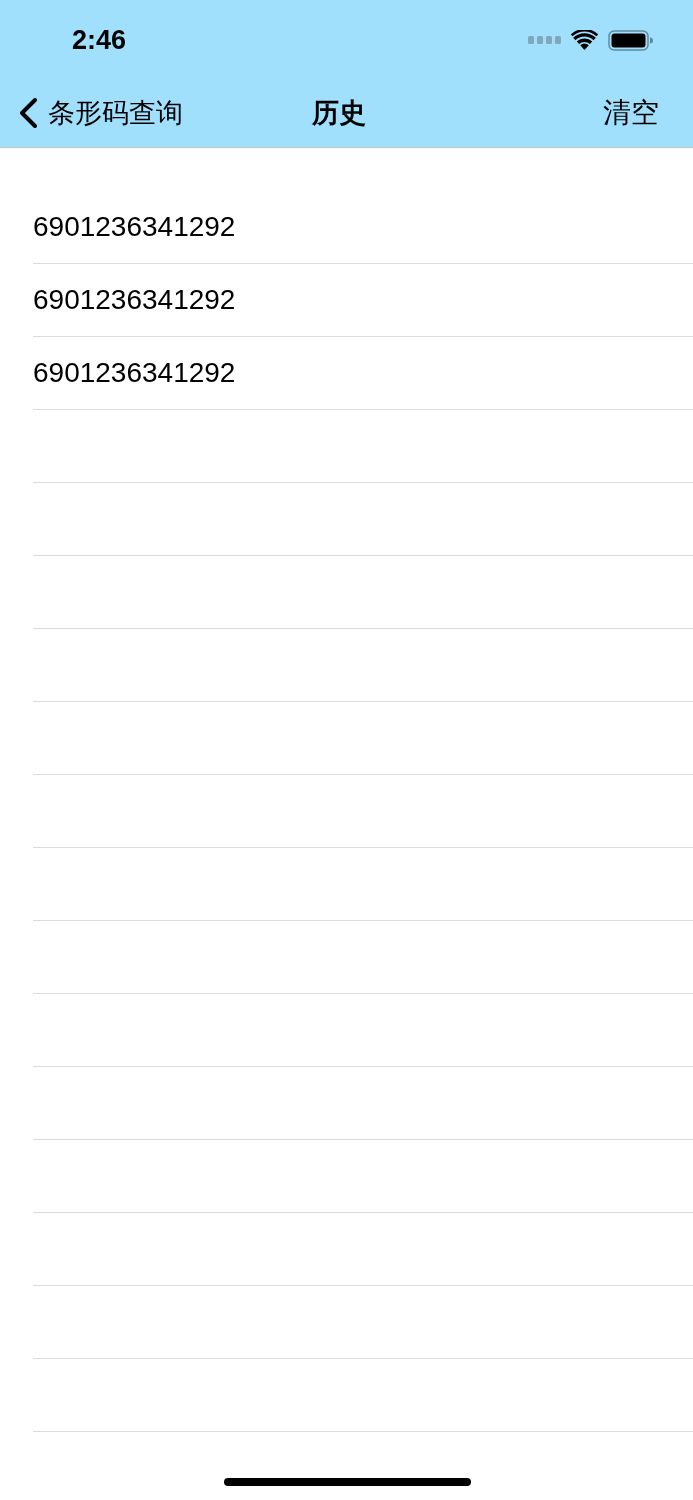  Describe the element at coordinates (28, 112) in the screenshot. I see `chevron-left-icon` at that location.